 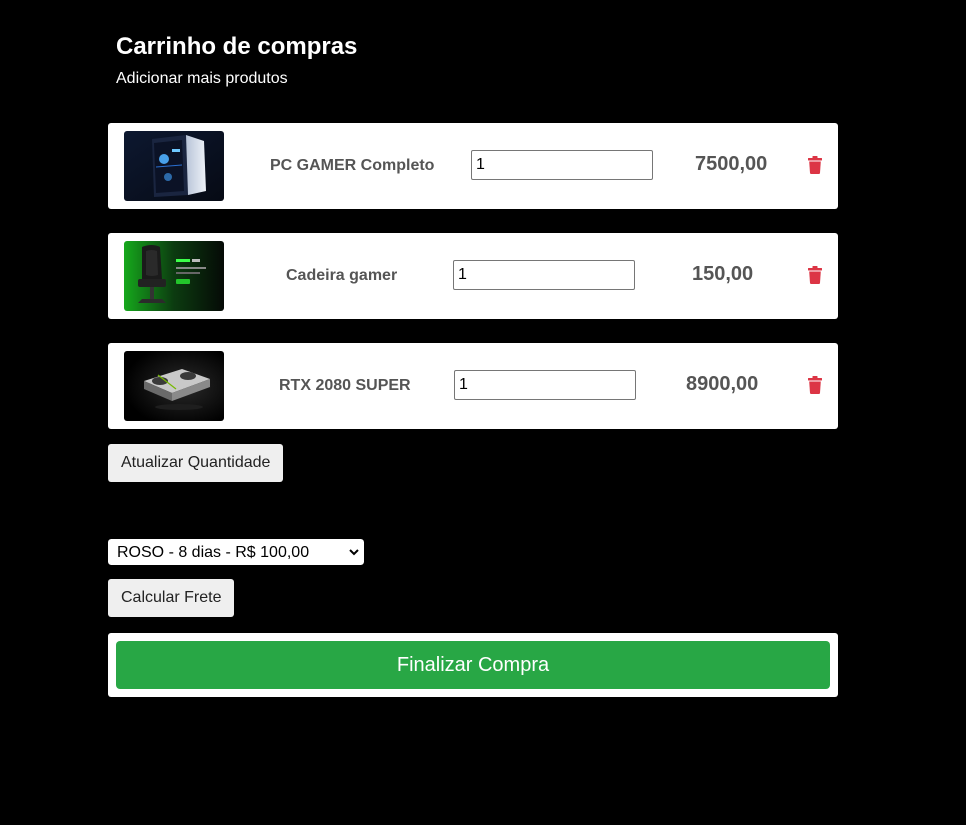 What do you see at coordinates (174, 386) in the screenshot?
I see `graphics-card-image` at bounding box center [174, 386].